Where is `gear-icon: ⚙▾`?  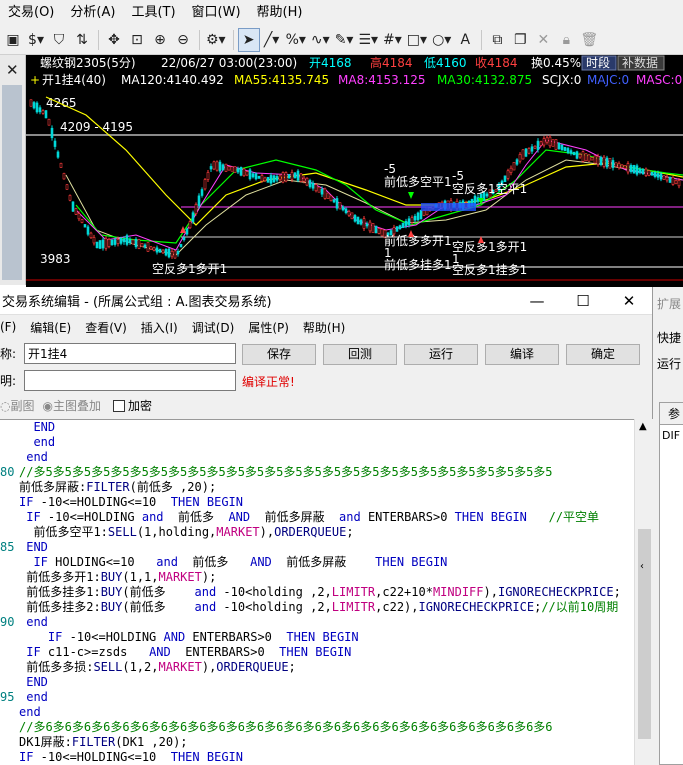 gear-icon: ⚙▾ is located at coordinates (216, 40).